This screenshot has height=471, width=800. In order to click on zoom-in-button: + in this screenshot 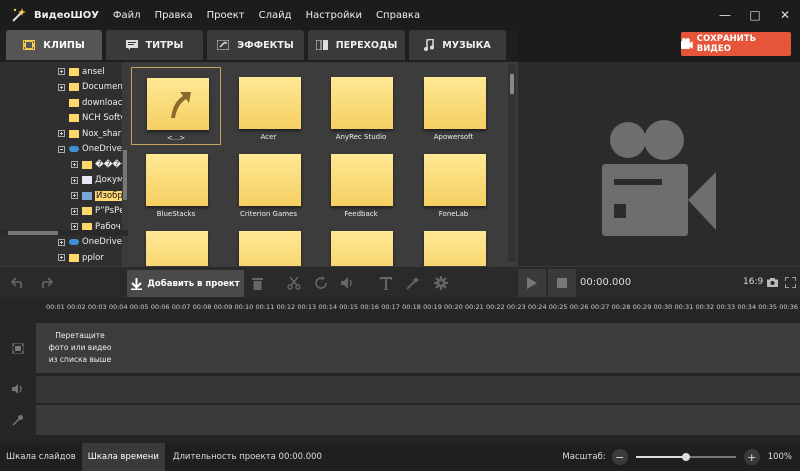, I will do `click(751, 457)`.